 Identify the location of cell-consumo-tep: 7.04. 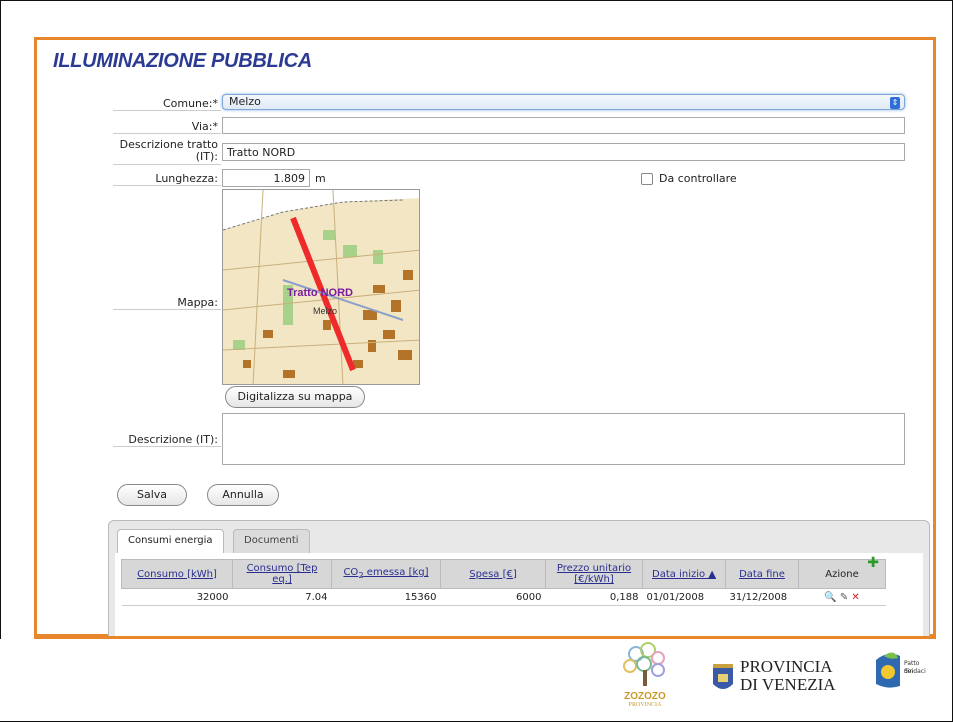
(282, 597).